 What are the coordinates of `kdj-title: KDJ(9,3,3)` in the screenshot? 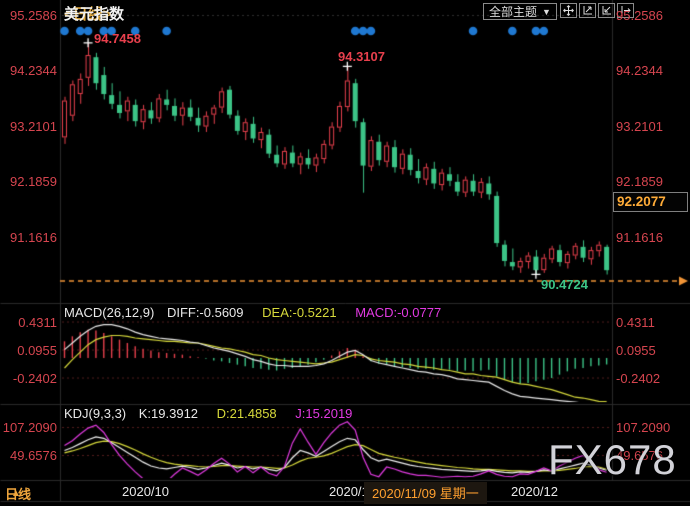 It's located at (95, 413).